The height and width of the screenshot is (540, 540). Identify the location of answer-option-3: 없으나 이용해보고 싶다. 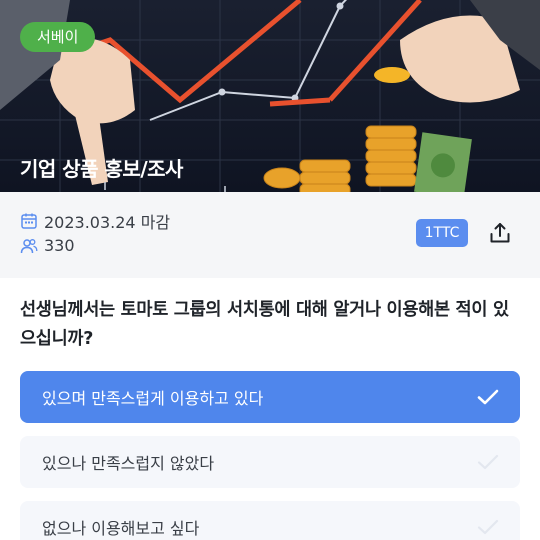
(270, 520).